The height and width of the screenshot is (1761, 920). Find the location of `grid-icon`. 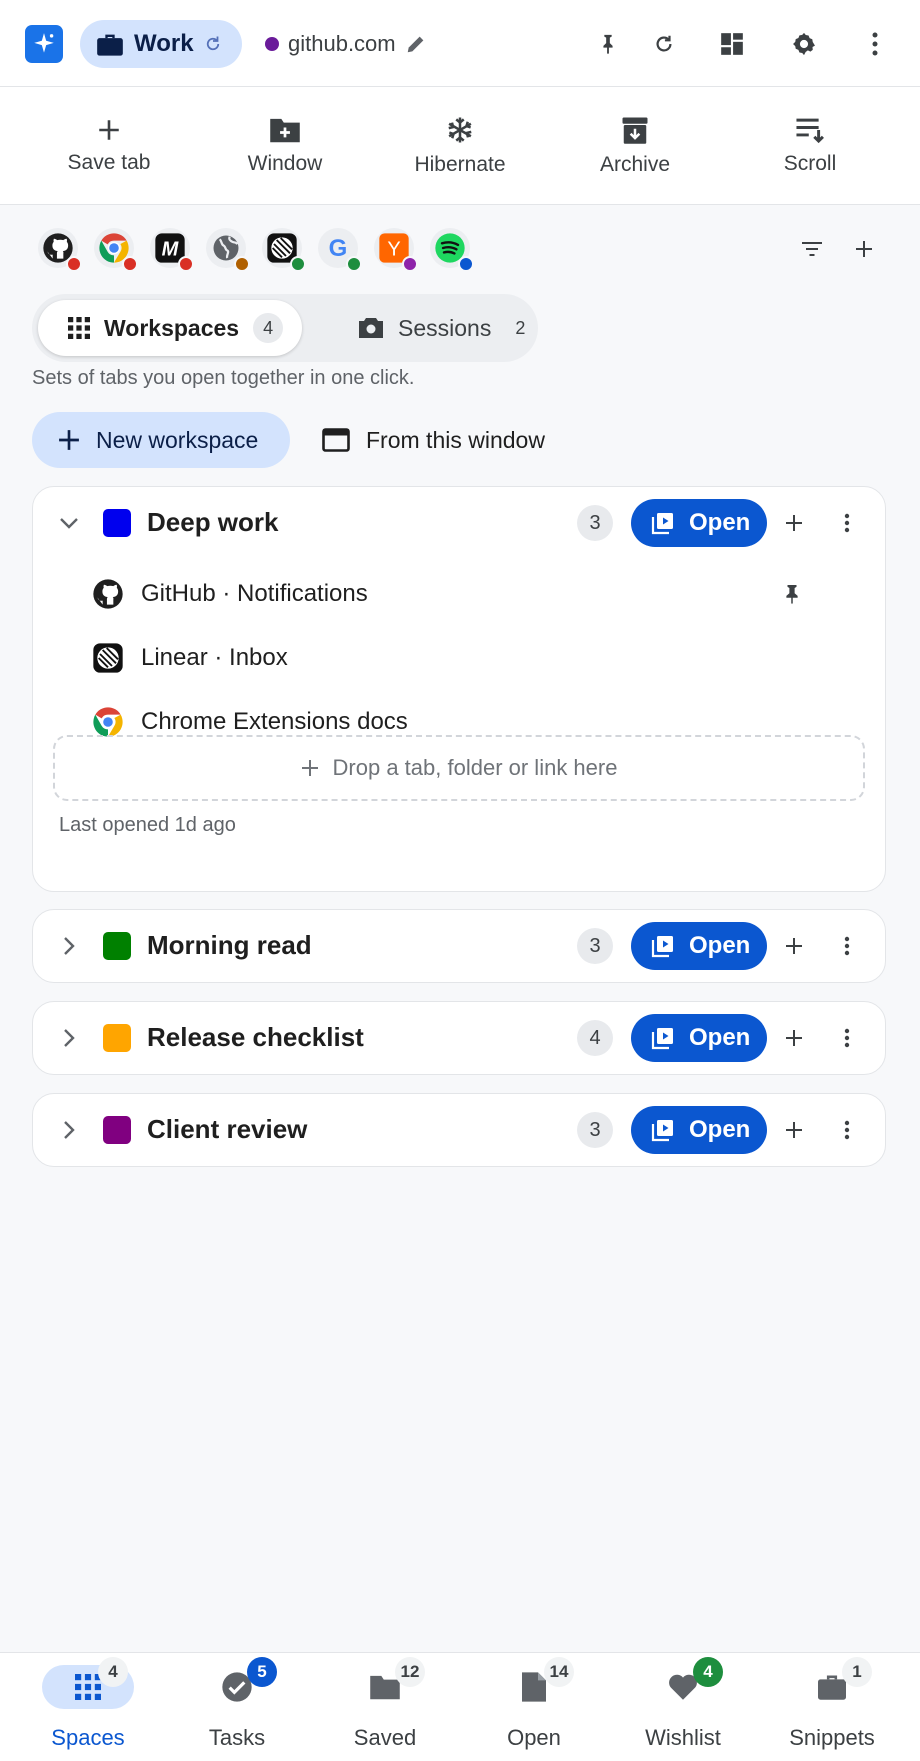

grid-icon is located at coordinates (79, 328).